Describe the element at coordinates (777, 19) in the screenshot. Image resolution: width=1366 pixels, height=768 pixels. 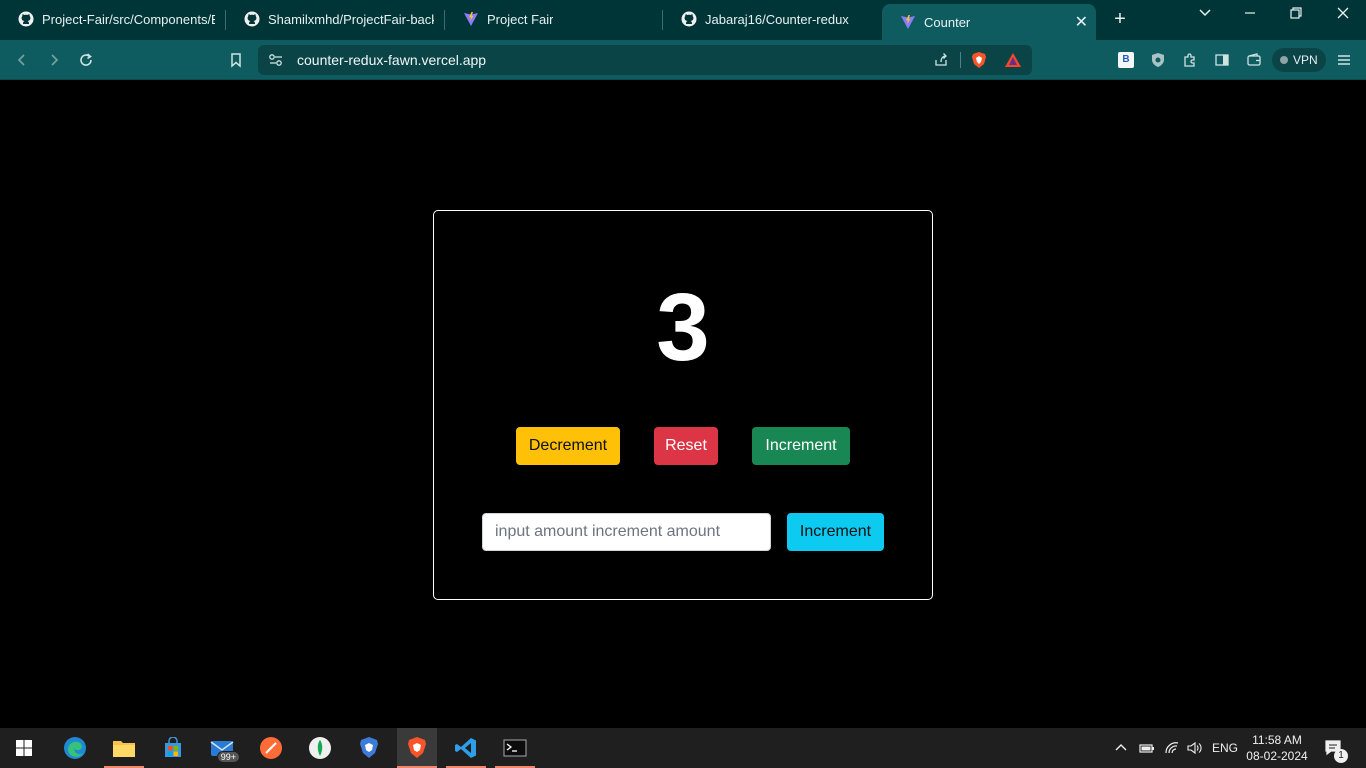
I see `tab-title: Jabaraj16/Counter-redux` at that location.